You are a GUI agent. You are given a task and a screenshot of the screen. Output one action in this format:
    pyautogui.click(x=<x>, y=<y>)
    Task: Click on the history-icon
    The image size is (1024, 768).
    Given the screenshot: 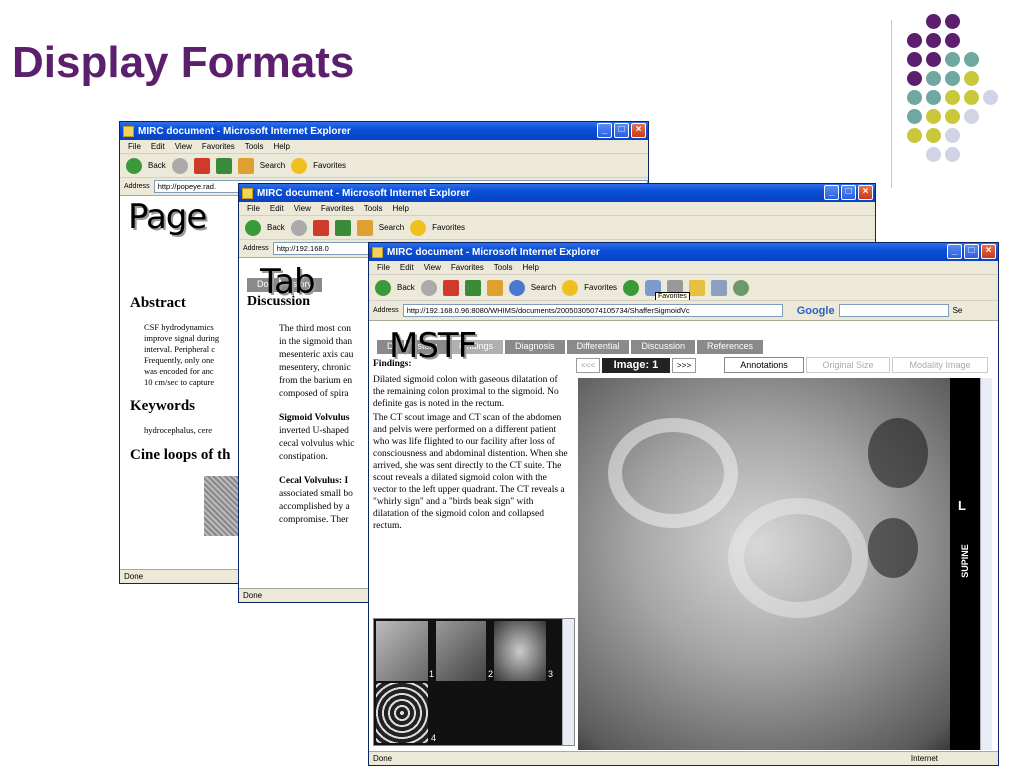 What is the action you would take?
    pyautogui.click(x=631, y=287)
    